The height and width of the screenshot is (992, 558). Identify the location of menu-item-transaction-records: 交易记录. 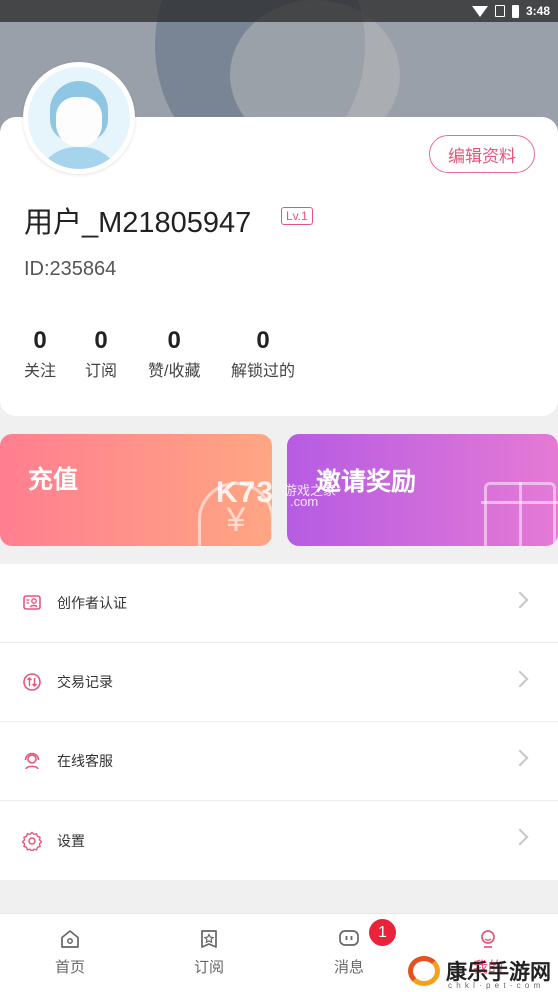
(279, 682).